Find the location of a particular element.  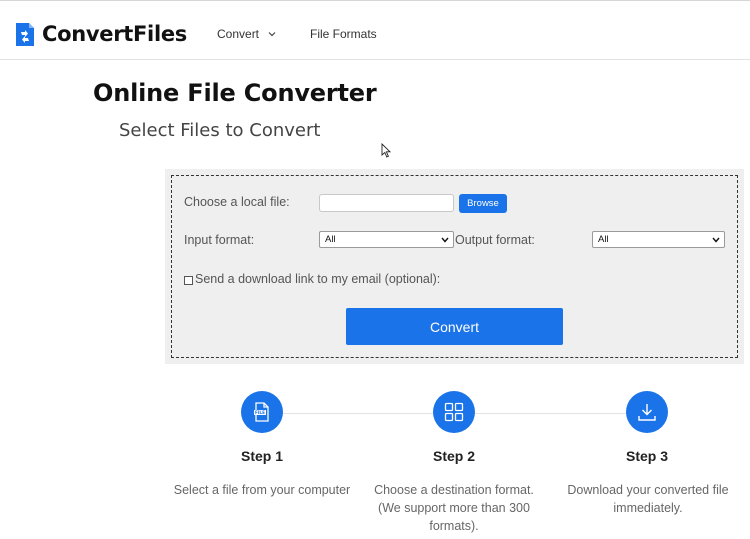

step-2-badge is located at coordinates (454, 412).